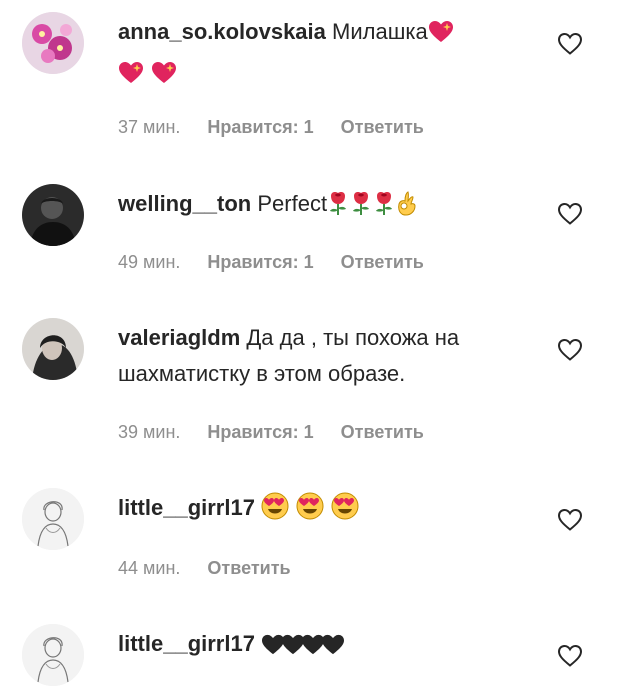 The image size is (620, 692). I want to click on comment-username: welling__ton, so click(184, 203).